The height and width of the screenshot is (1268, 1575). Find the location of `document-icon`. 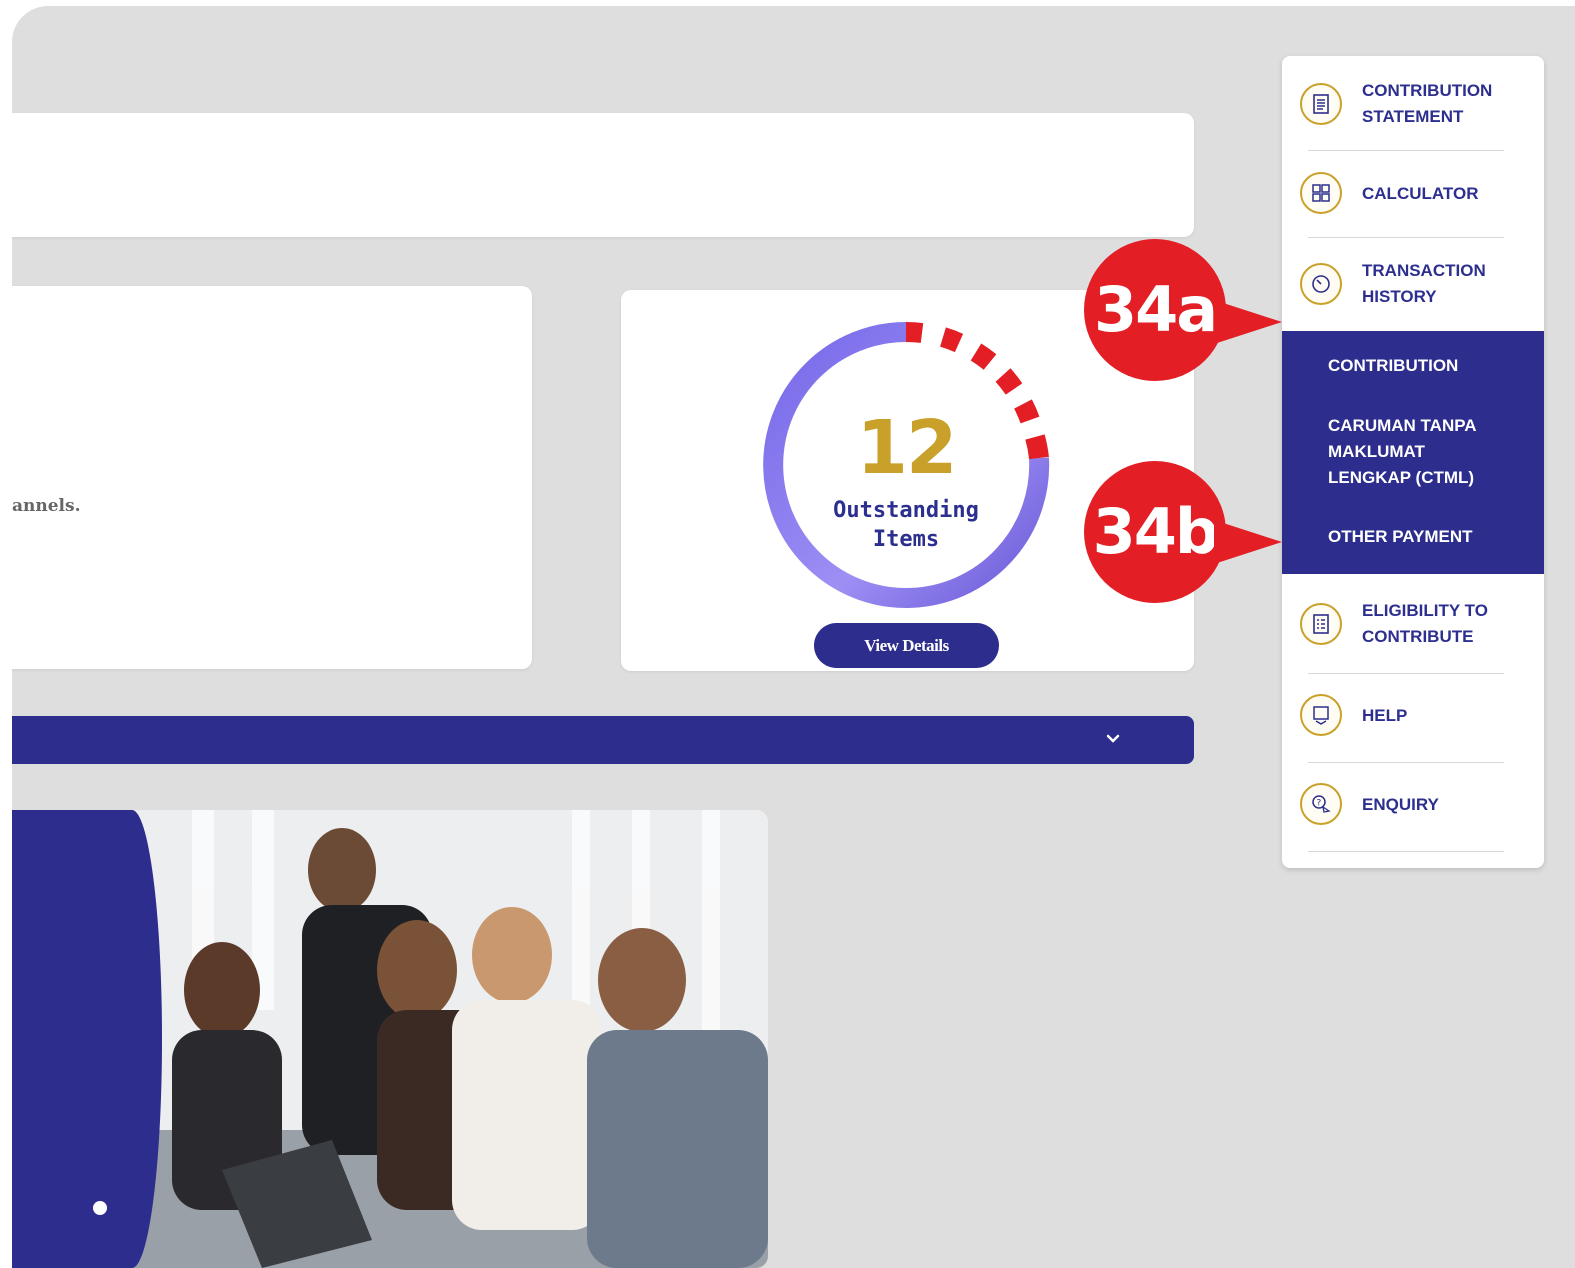

document-icon is located at coordinates (1321, 104).